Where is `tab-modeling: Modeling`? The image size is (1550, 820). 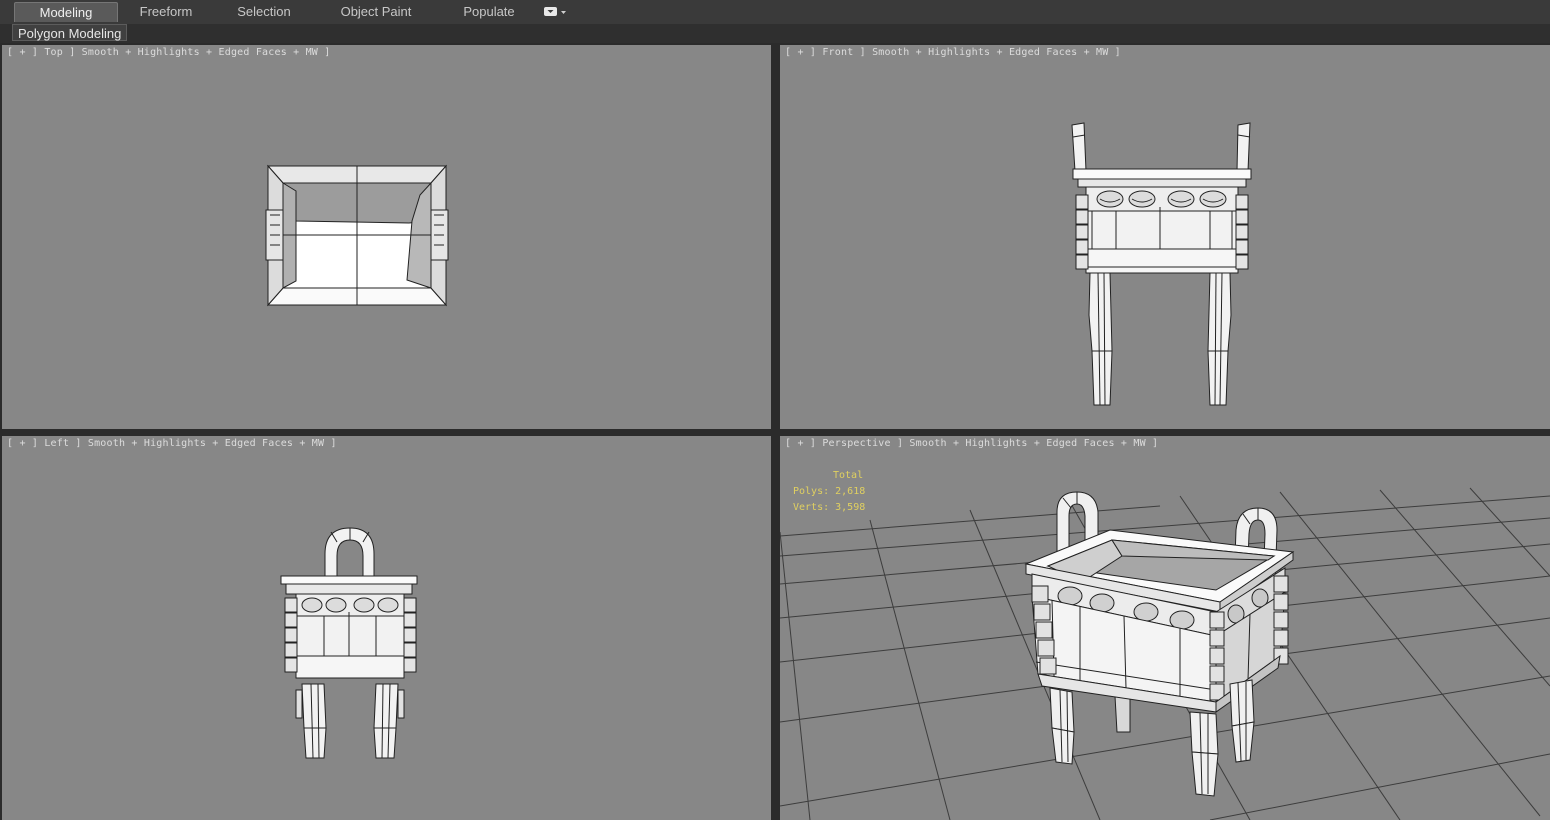
tab-modeling: Modeling is located at coordinates (66, 12).